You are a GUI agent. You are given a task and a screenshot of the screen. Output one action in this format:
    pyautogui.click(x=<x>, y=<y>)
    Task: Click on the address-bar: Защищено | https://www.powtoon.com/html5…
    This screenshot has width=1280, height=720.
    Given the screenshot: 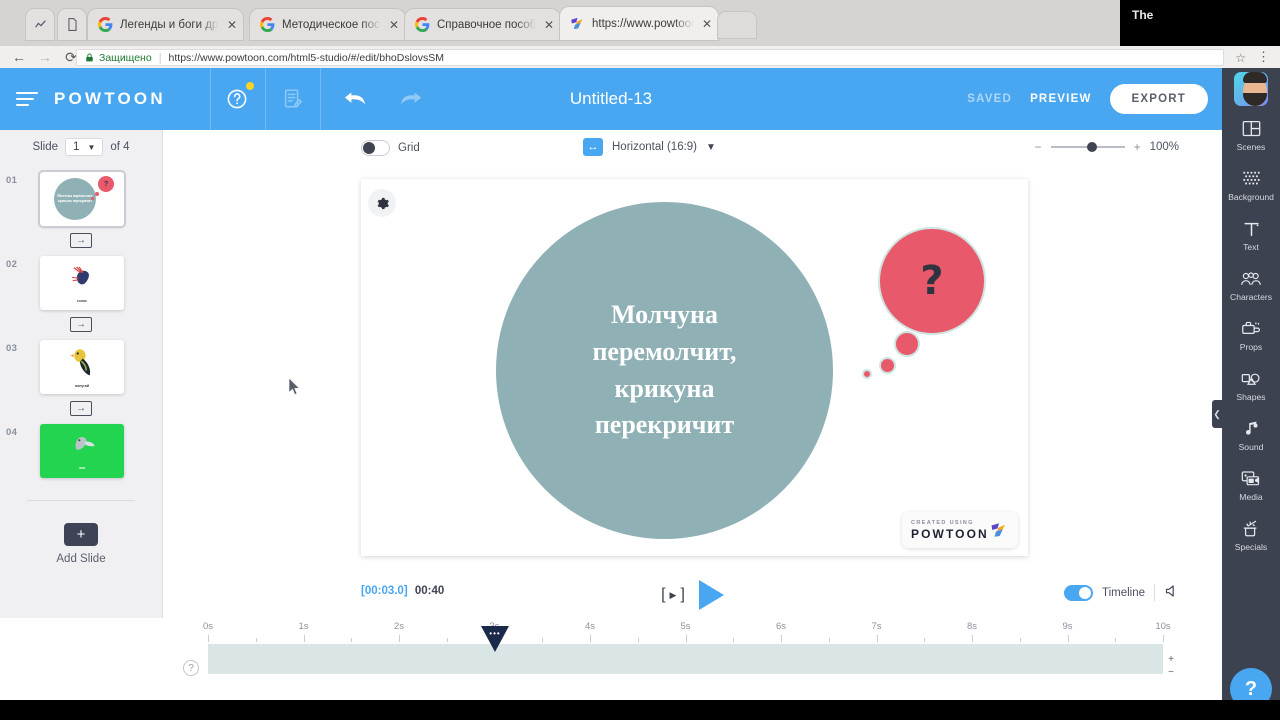 What is the action you would take?
    pyautogui.click(x=650, y=57)
    